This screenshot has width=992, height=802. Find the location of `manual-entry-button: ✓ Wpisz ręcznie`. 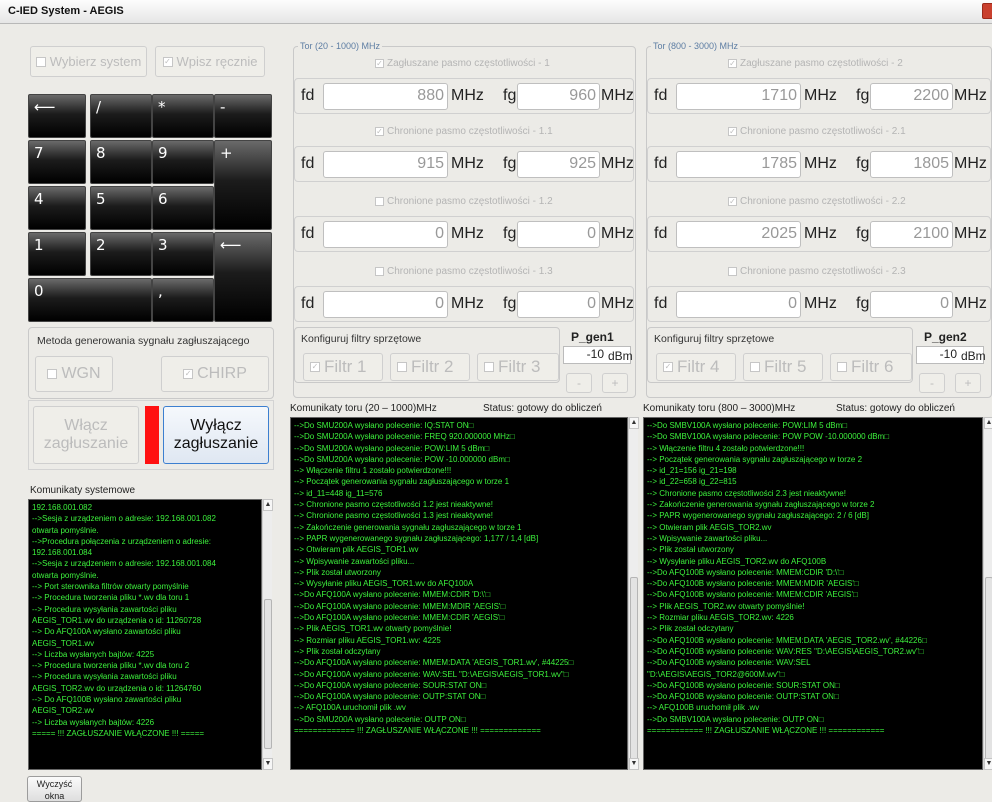

manual-entry-button: ✓ Wpisz ręcznie is located at coordinates (210, 61).